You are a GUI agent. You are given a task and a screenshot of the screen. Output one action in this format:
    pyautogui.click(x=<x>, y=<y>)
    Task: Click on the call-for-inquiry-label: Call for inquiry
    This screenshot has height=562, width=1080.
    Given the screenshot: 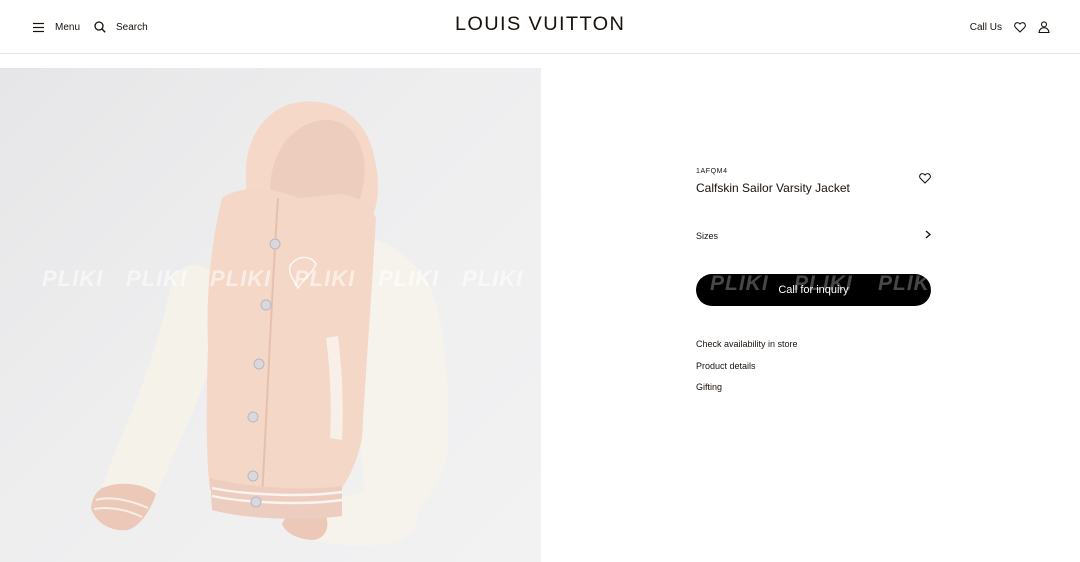 What is the action you would take?
    pyautogui.click(x=813, y=290)
    